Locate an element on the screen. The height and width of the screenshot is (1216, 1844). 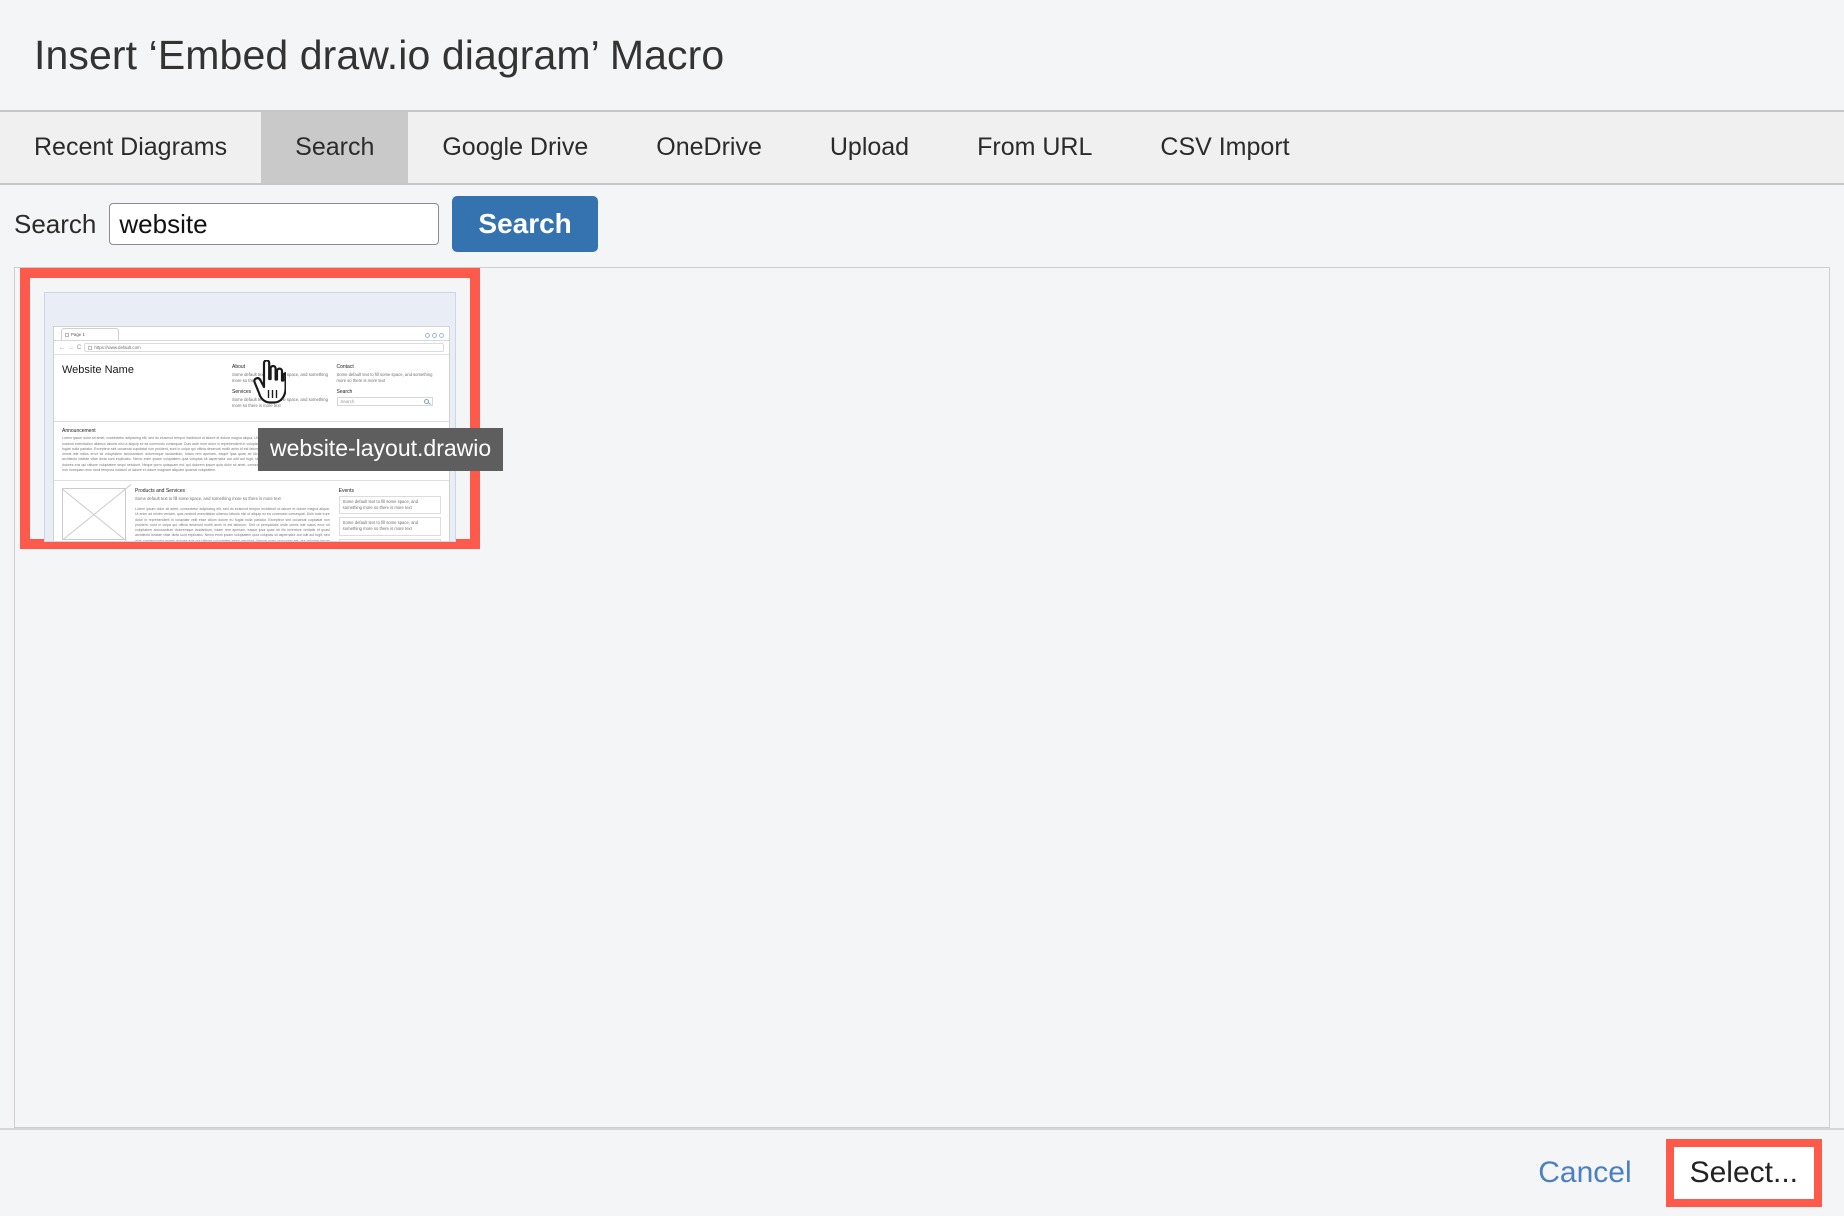
mockup-site-name: Website Name is located at coordinates (98, 370).